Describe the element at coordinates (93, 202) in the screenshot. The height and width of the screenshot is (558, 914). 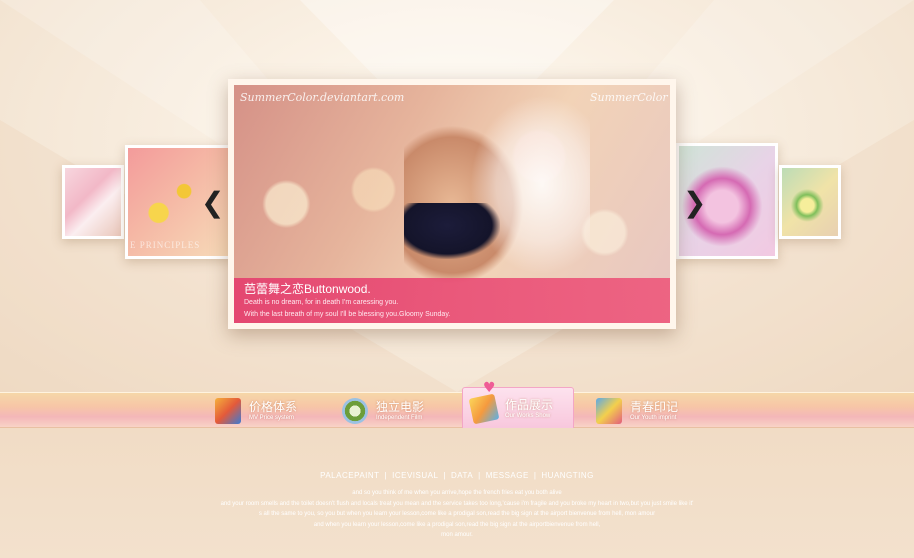
I see `slide-thumb-teacup` at that location.